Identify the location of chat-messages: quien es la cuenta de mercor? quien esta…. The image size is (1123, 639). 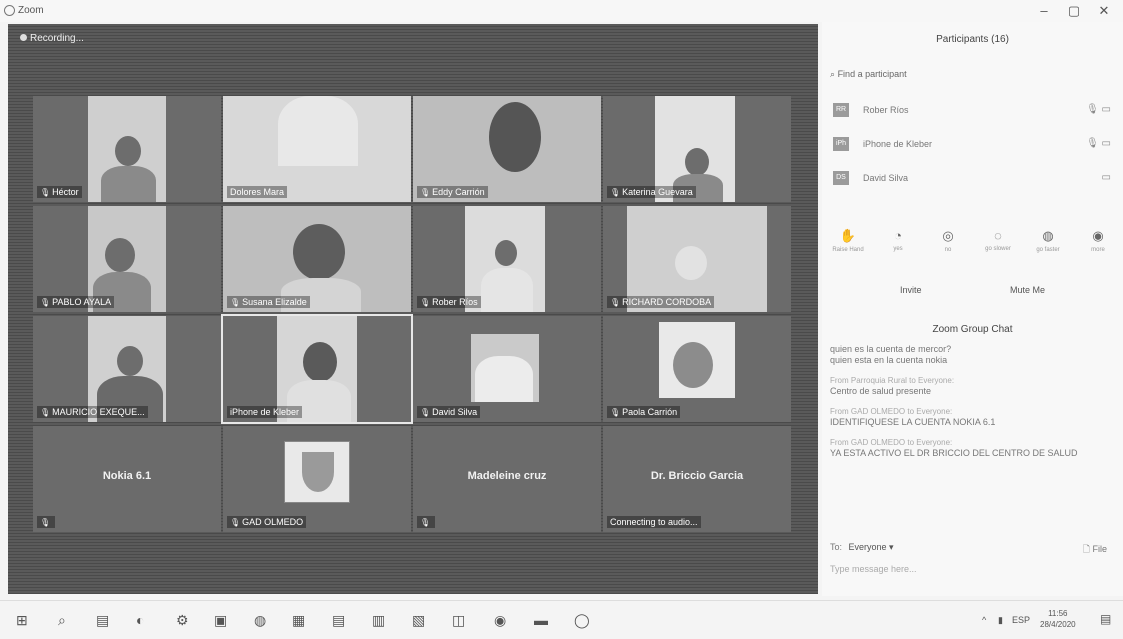
(972, 401).